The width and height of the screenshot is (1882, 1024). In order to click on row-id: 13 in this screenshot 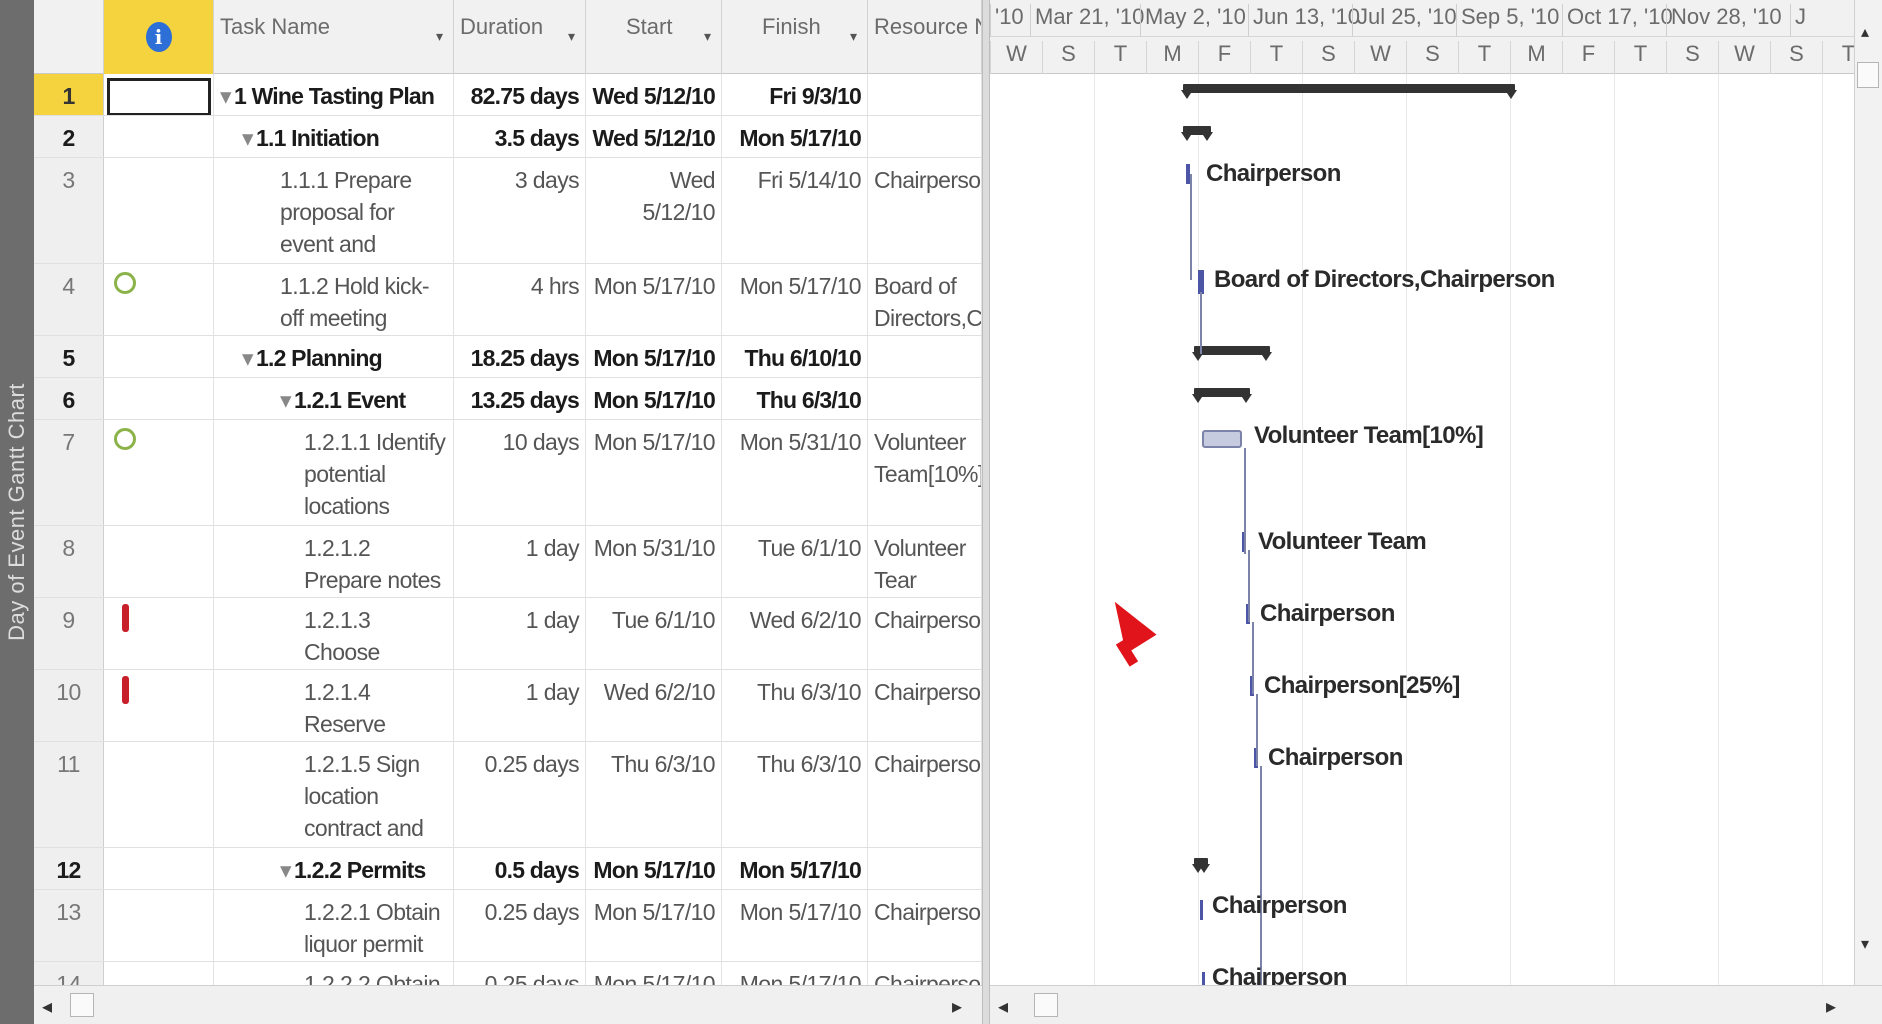, I will do `click(69, 925)`.